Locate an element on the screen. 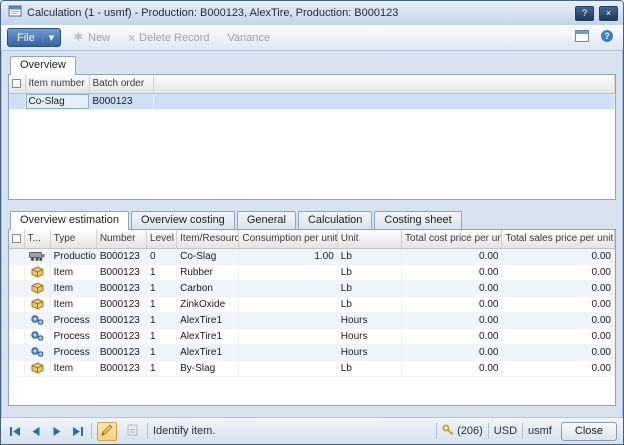  previous-record-button is located at coordinates (36, 431).